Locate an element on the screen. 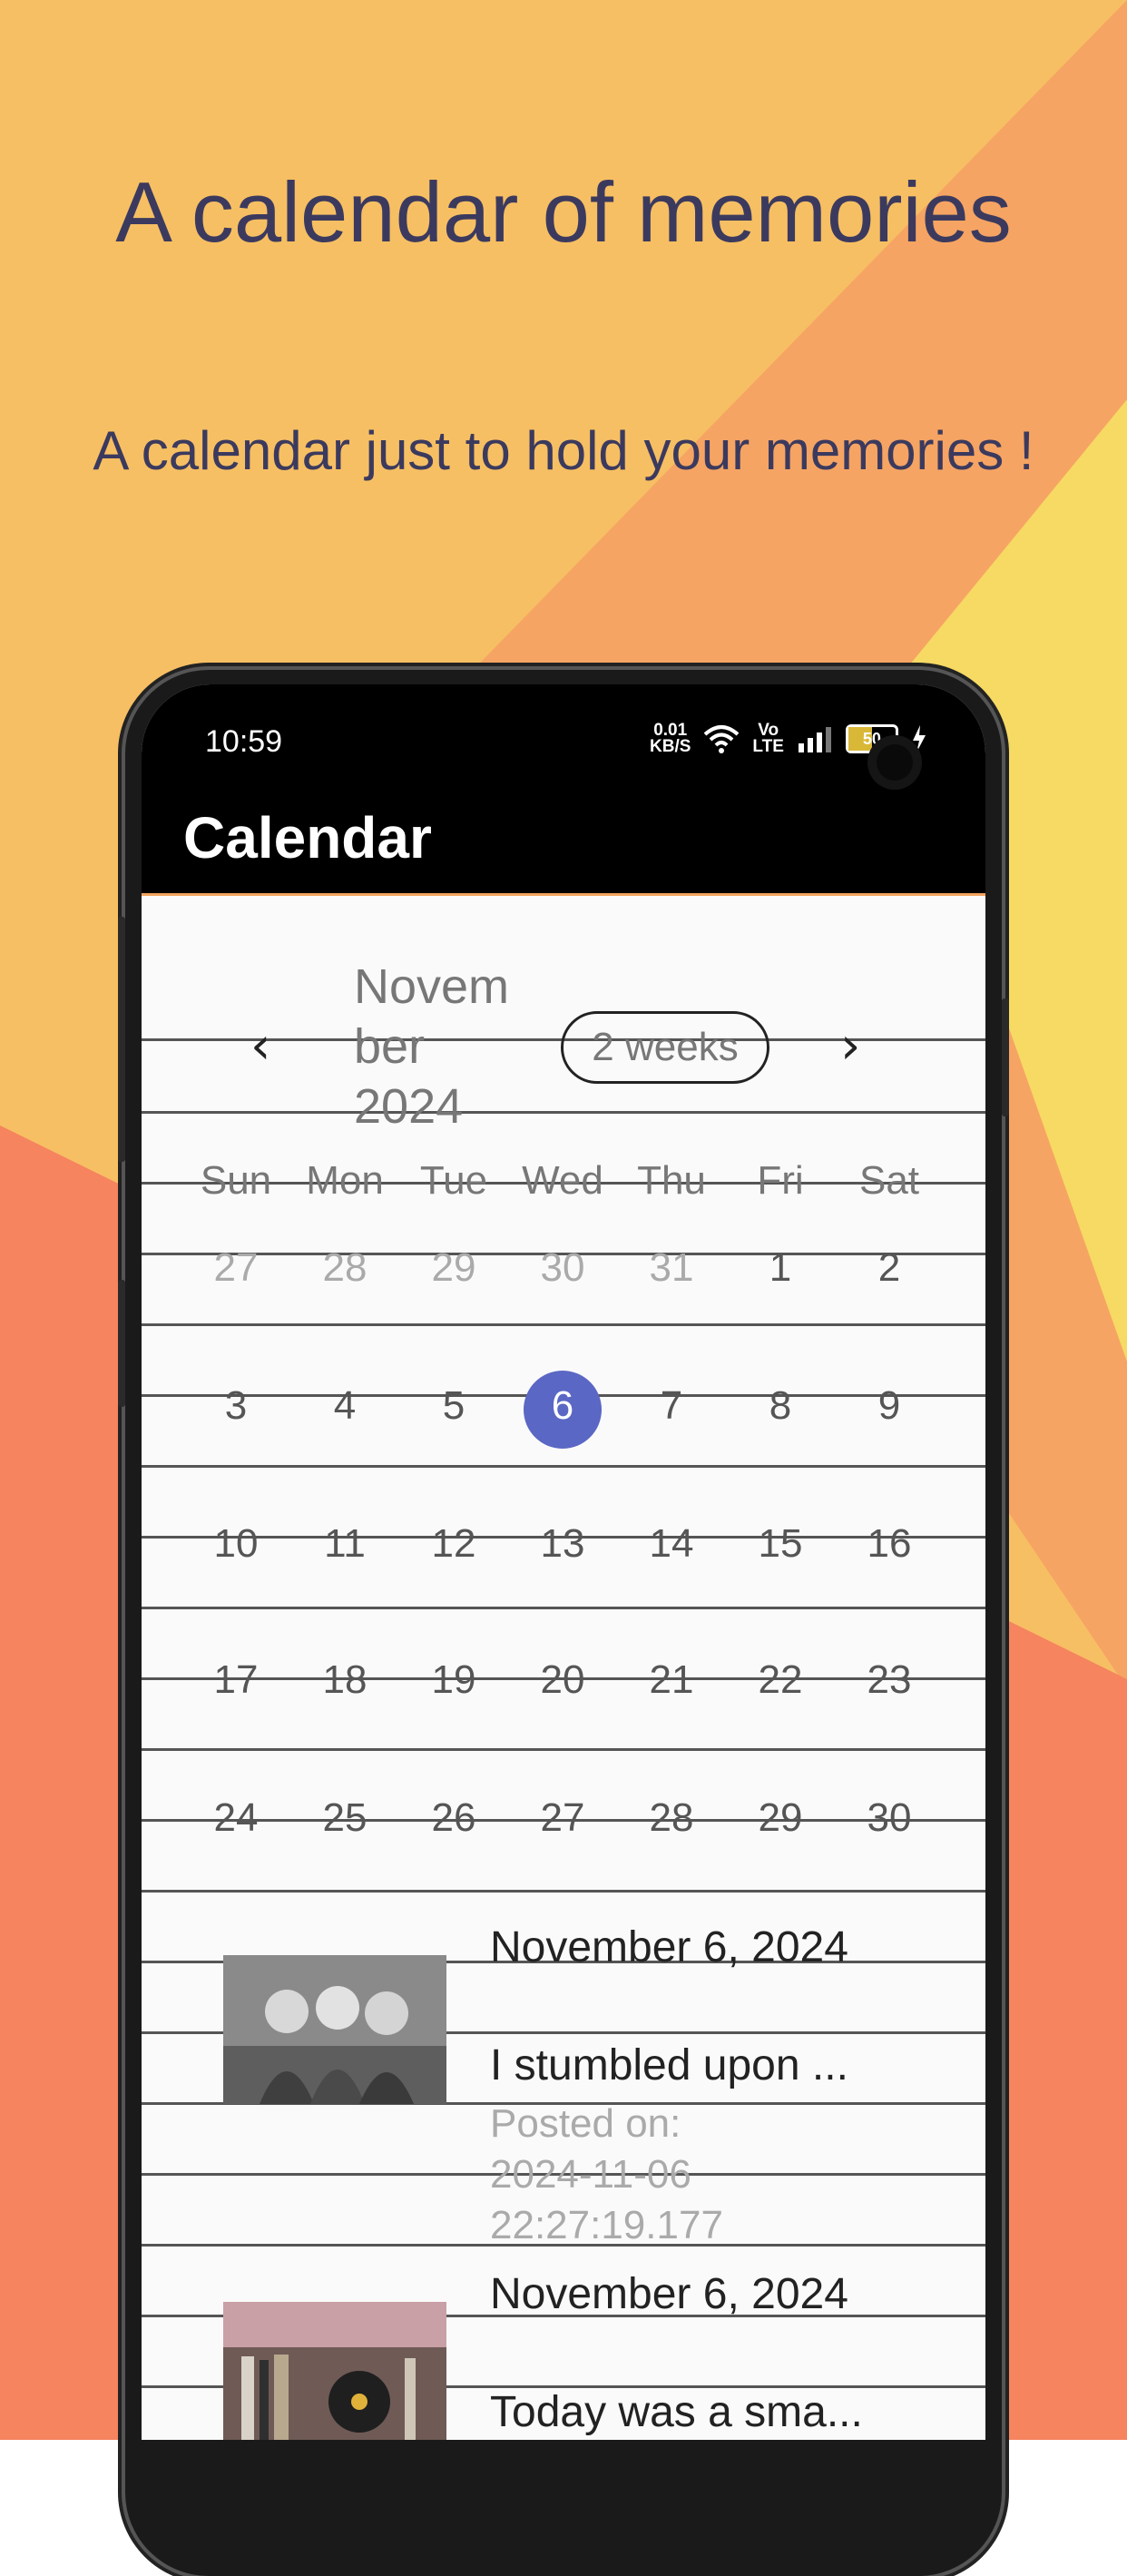 The height and width of the screenshot is (2576, 1127). weekday-fri: Fri is located at coordinates (780, 1180).